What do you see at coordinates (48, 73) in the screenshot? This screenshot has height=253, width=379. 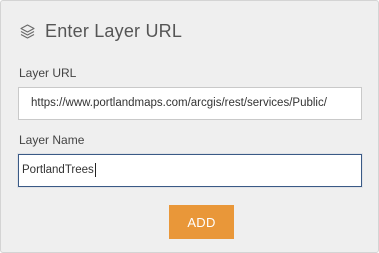 I see `layer-url-label: Layer URL` at bounding box center [48, 73].